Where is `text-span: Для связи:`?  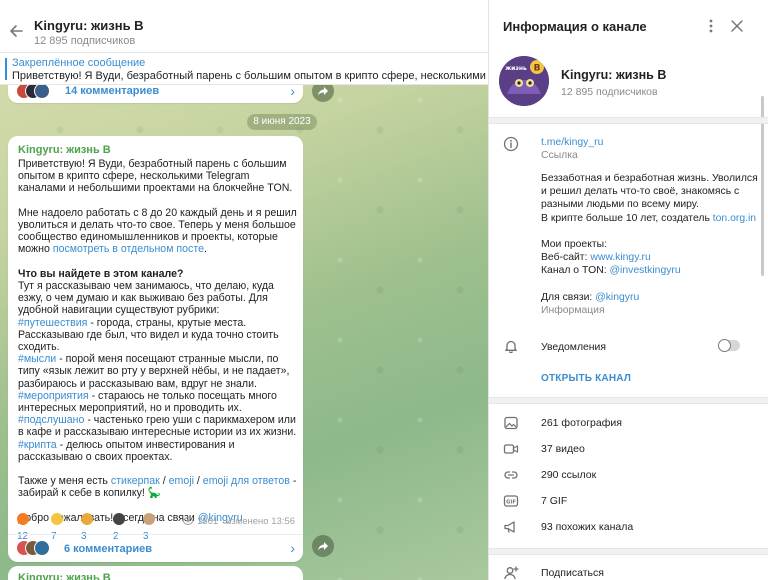
text-span: Для связи: is located at coordinates (568, 297).